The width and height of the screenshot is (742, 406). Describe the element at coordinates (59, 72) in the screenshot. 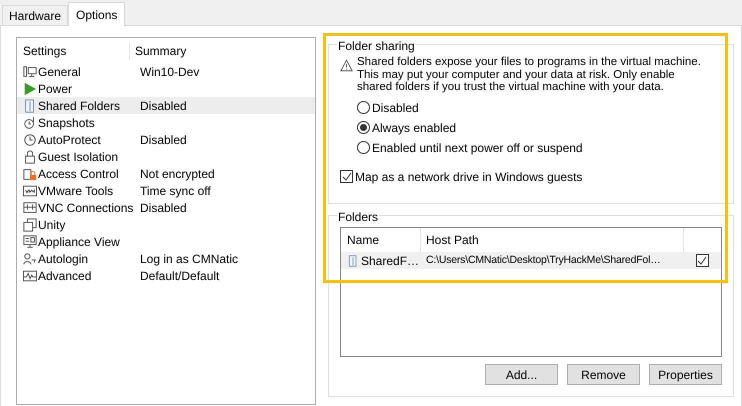

I see `setting-name: General` at that location.